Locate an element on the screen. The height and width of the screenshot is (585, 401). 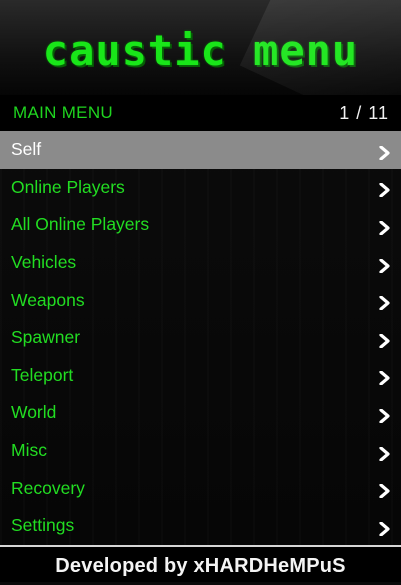
menu-item-label: Vehicles is located at coordinates (44, 262).